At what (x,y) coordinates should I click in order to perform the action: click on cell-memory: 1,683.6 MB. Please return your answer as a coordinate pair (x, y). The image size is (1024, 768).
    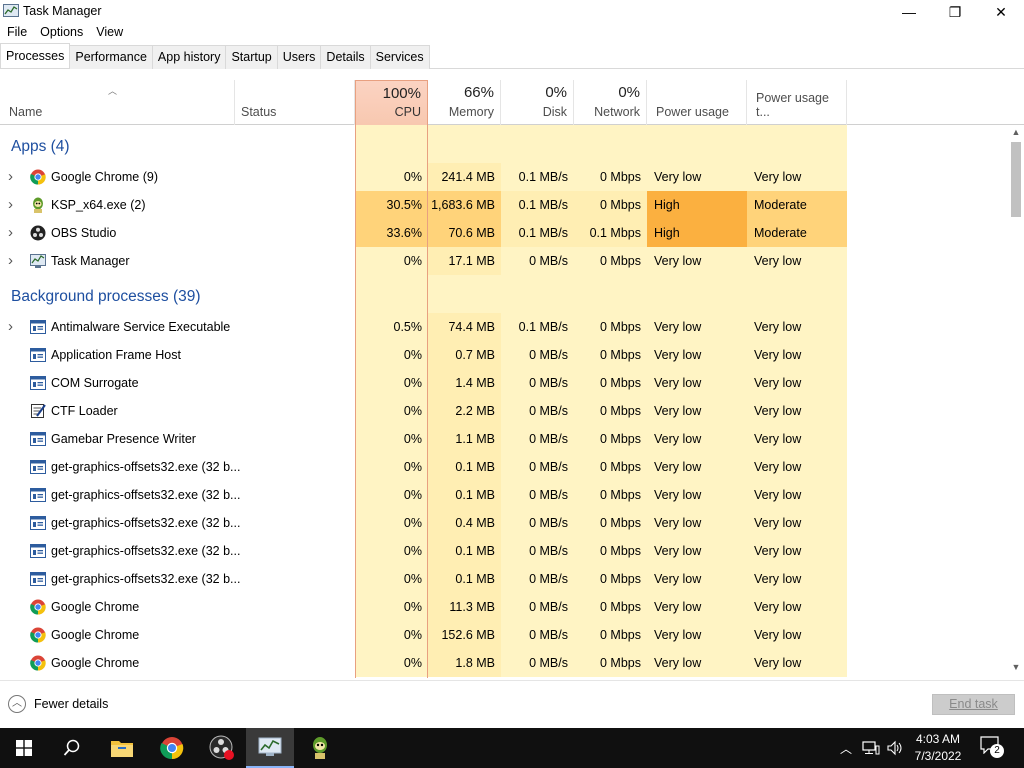
    Looking at the image, I should click on (464, 205).